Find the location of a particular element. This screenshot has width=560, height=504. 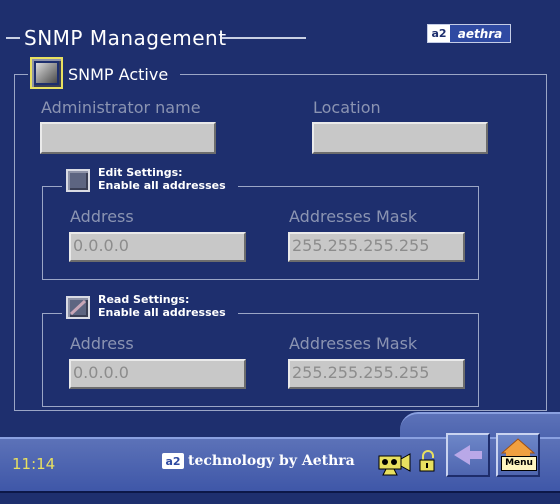

edit-address-label: Address is located at coordinates (102, 216).